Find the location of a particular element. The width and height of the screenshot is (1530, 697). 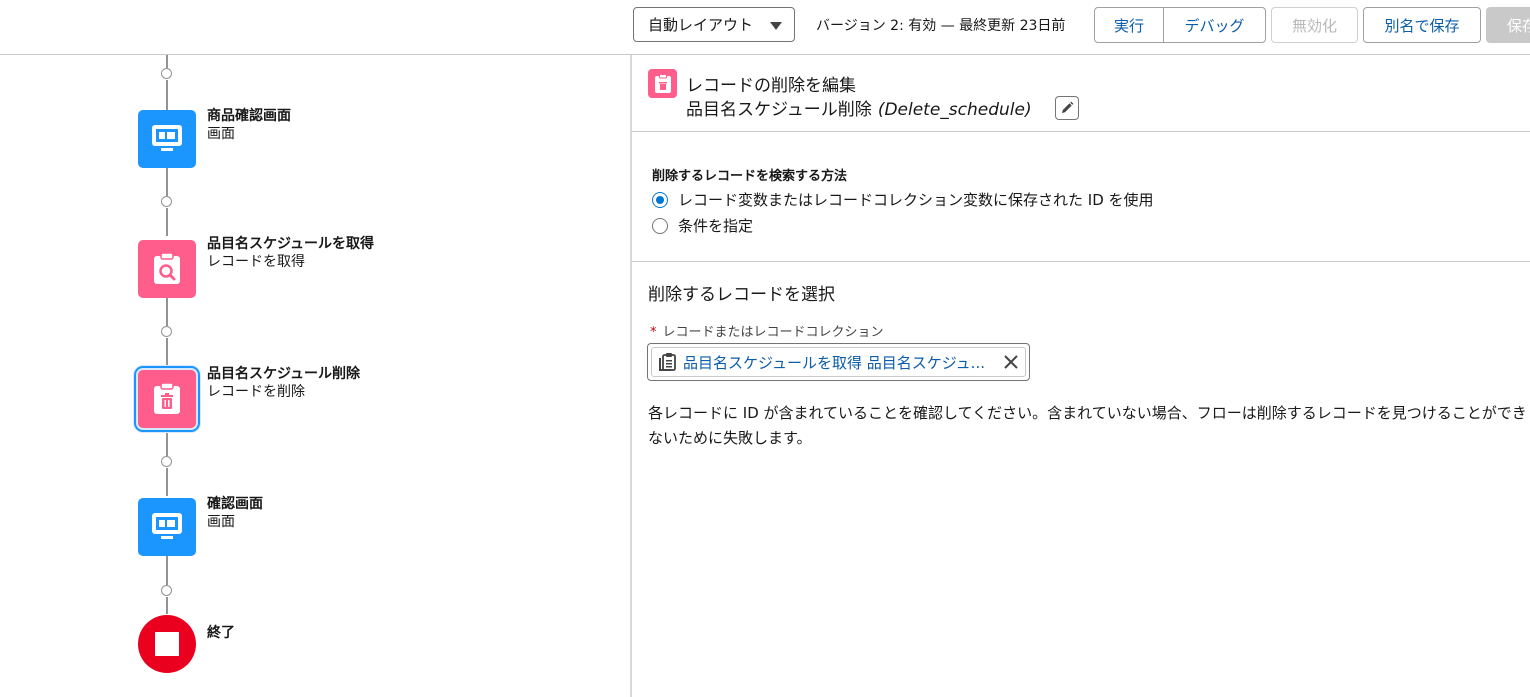

flow-node-confirm-screen is located at coordinates (167, 527).